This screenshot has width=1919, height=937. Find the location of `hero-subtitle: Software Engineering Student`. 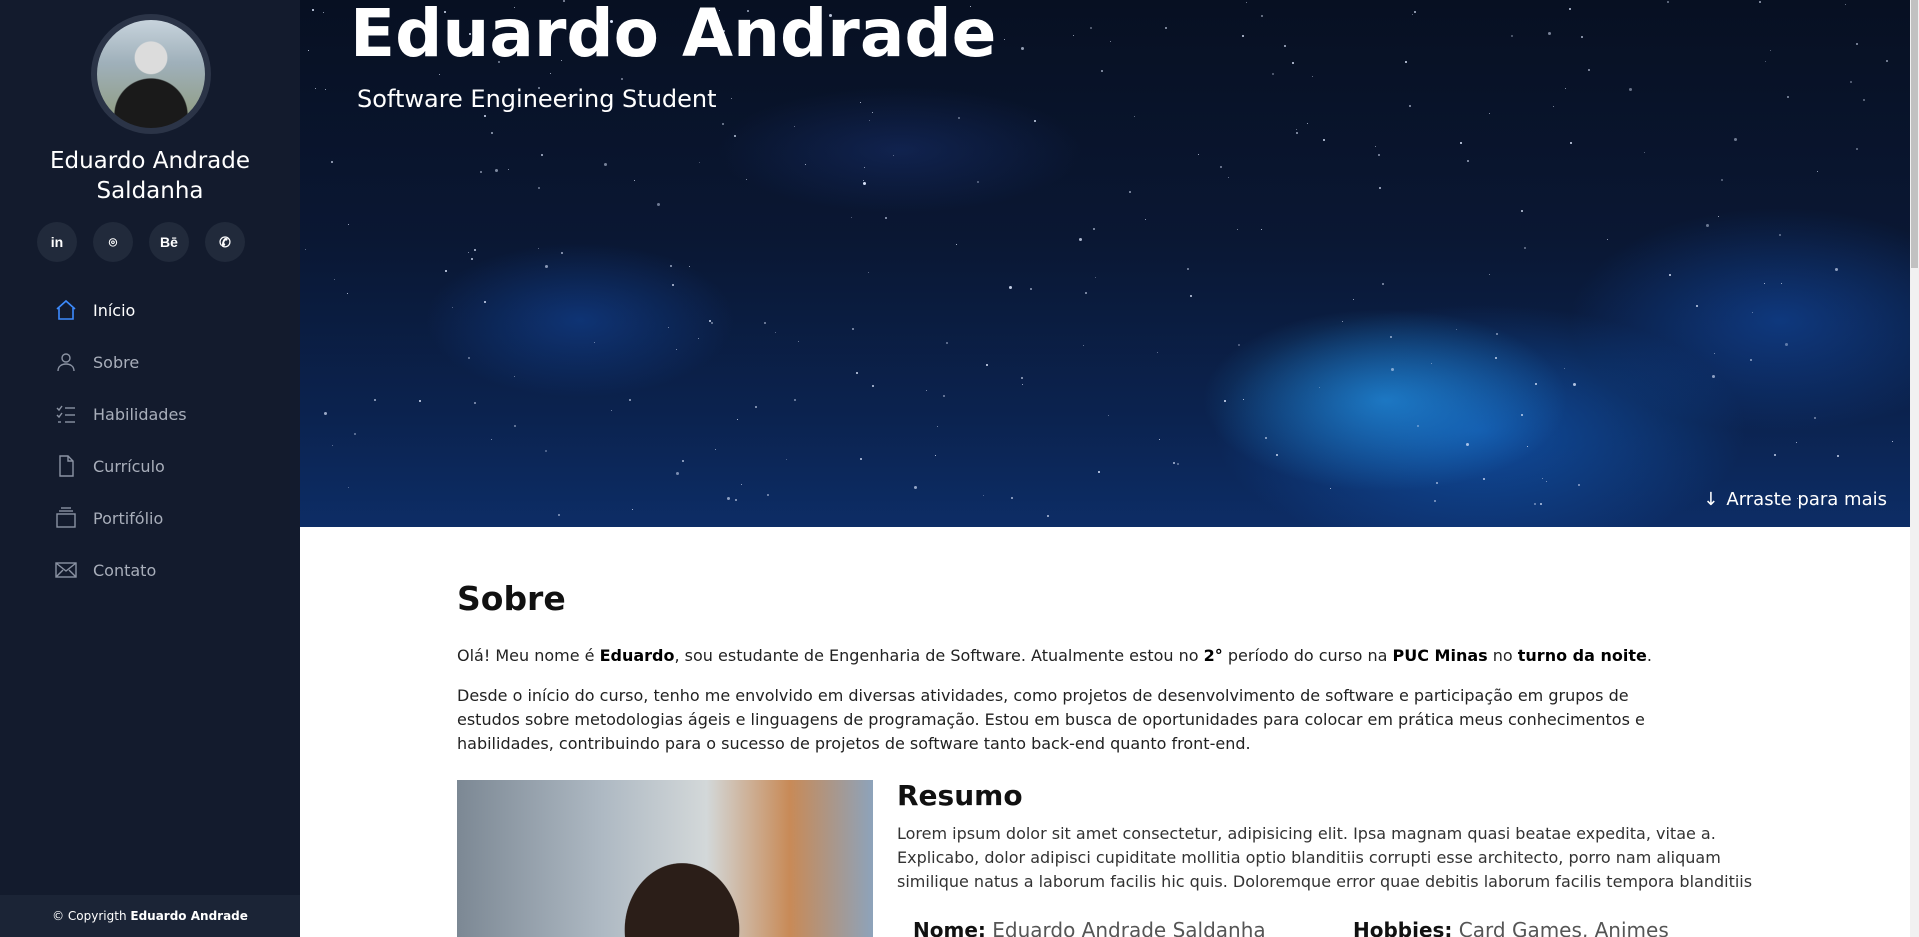

hero-subtitle: Software Engineering Student is located at coordinates (537, 99).